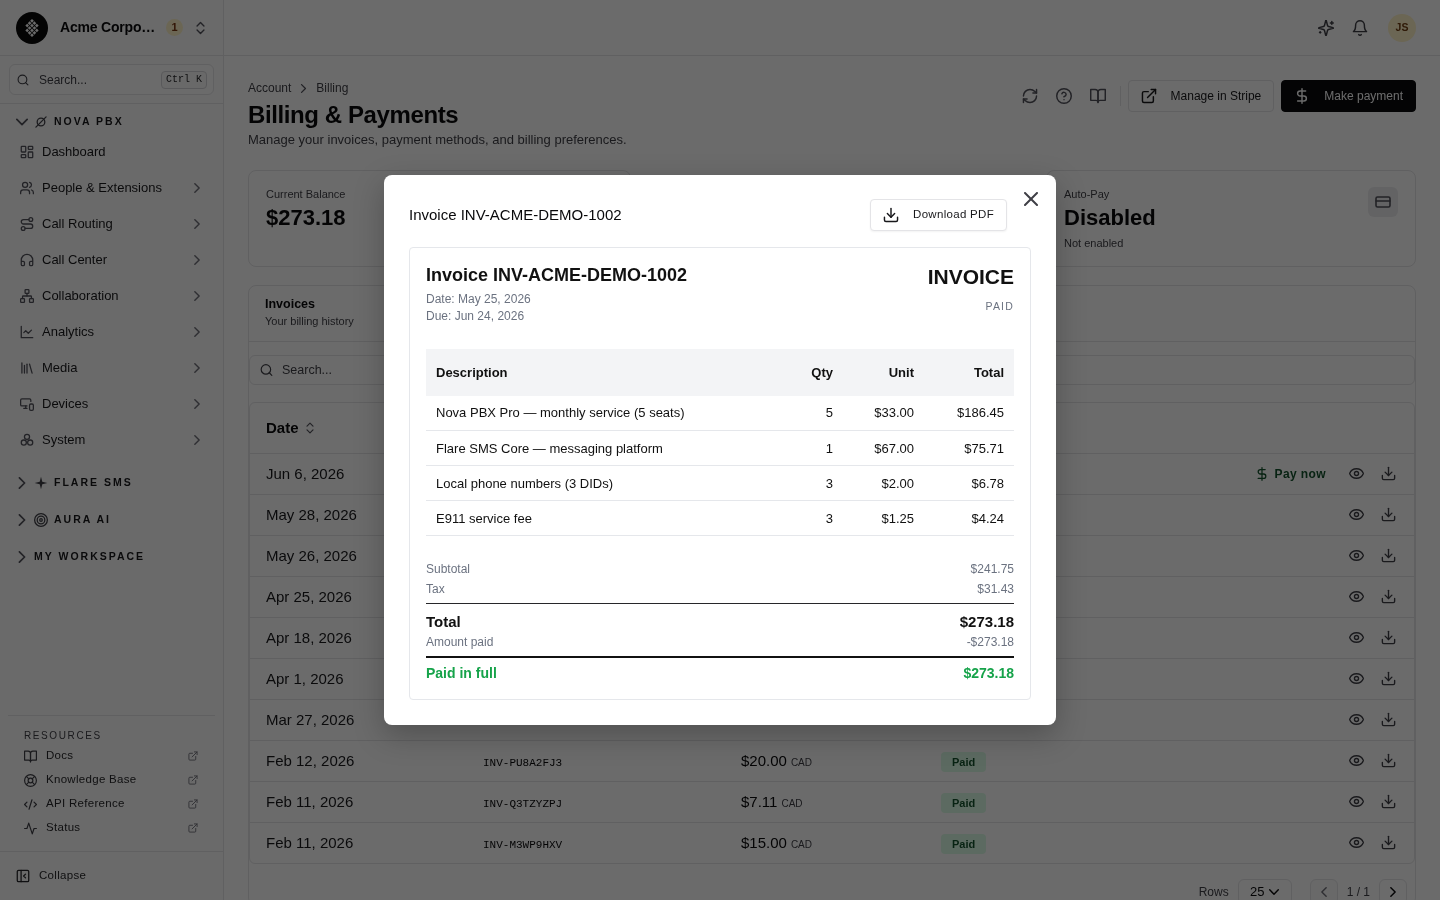 This screenshot has width=1440, height=900. I want to click on section-header: FLARE SMS, so click(111, 483).